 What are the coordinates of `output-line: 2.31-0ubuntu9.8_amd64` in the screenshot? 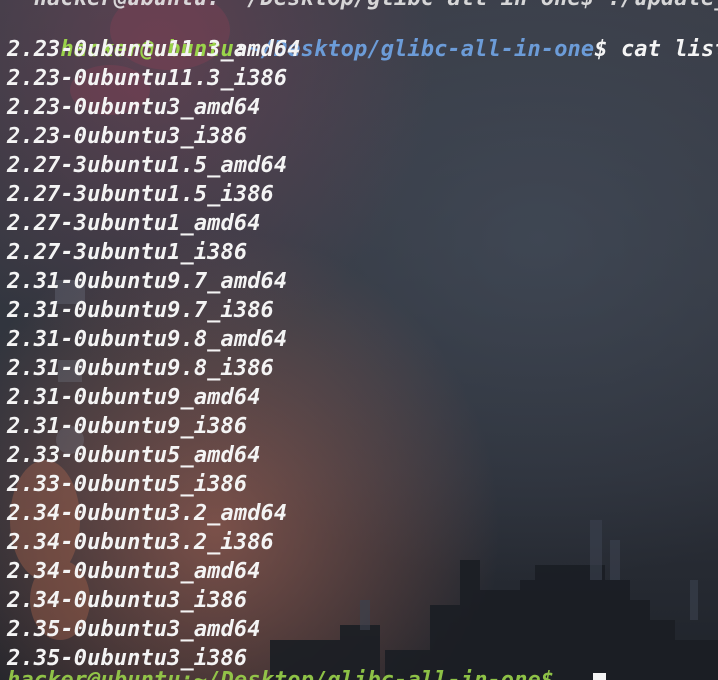 It's located at (147, 339).